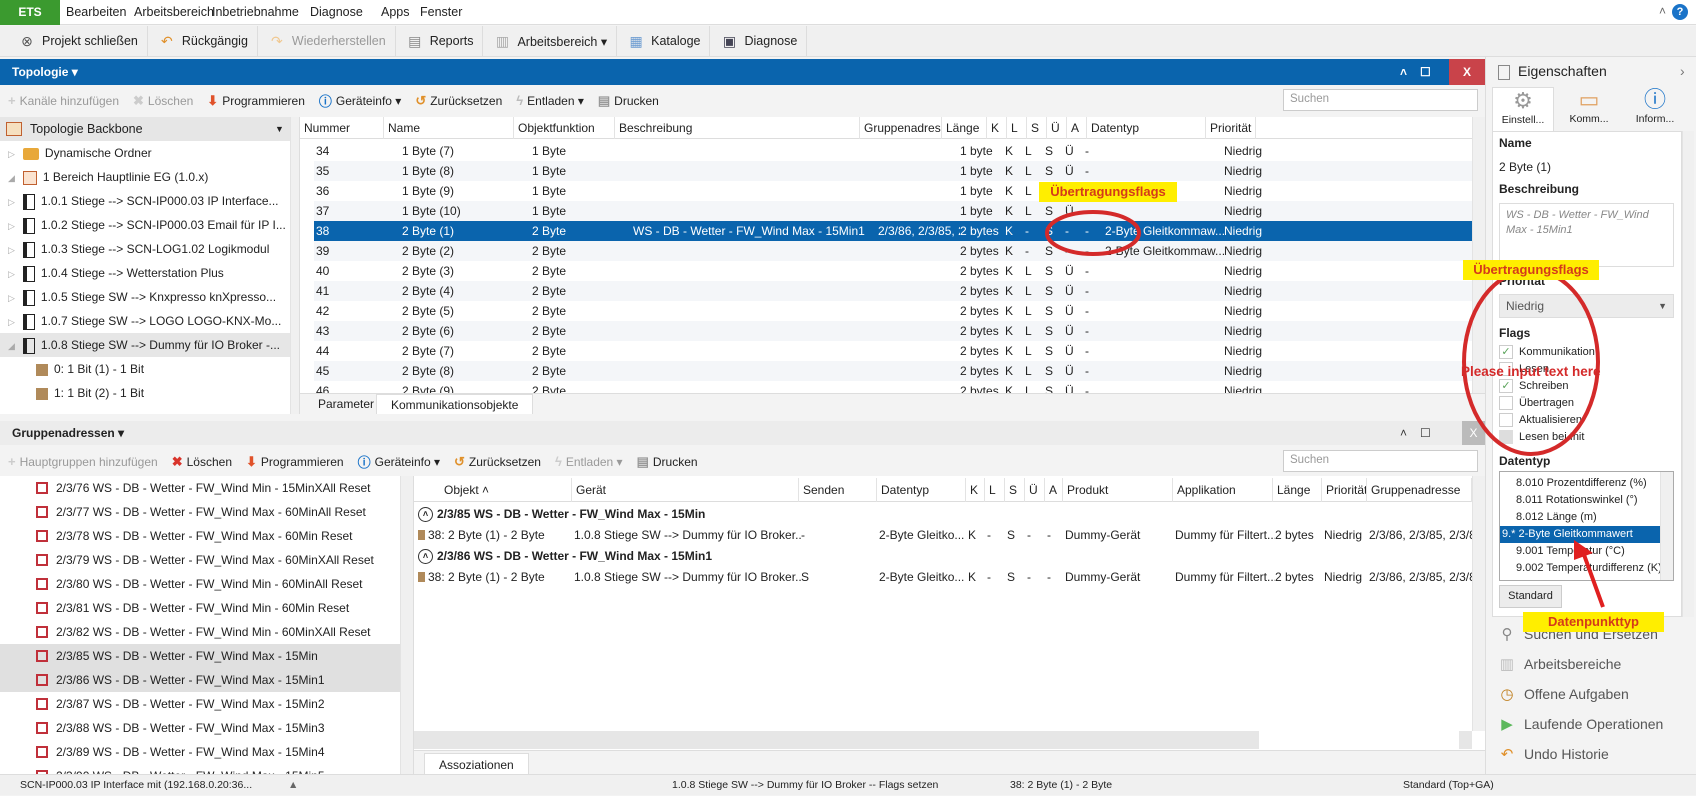 This screenshot has height=796, width=1696. Describe the element at coordinates (406, 625) in the screenshot. I see `list-scrollbar` at that location.